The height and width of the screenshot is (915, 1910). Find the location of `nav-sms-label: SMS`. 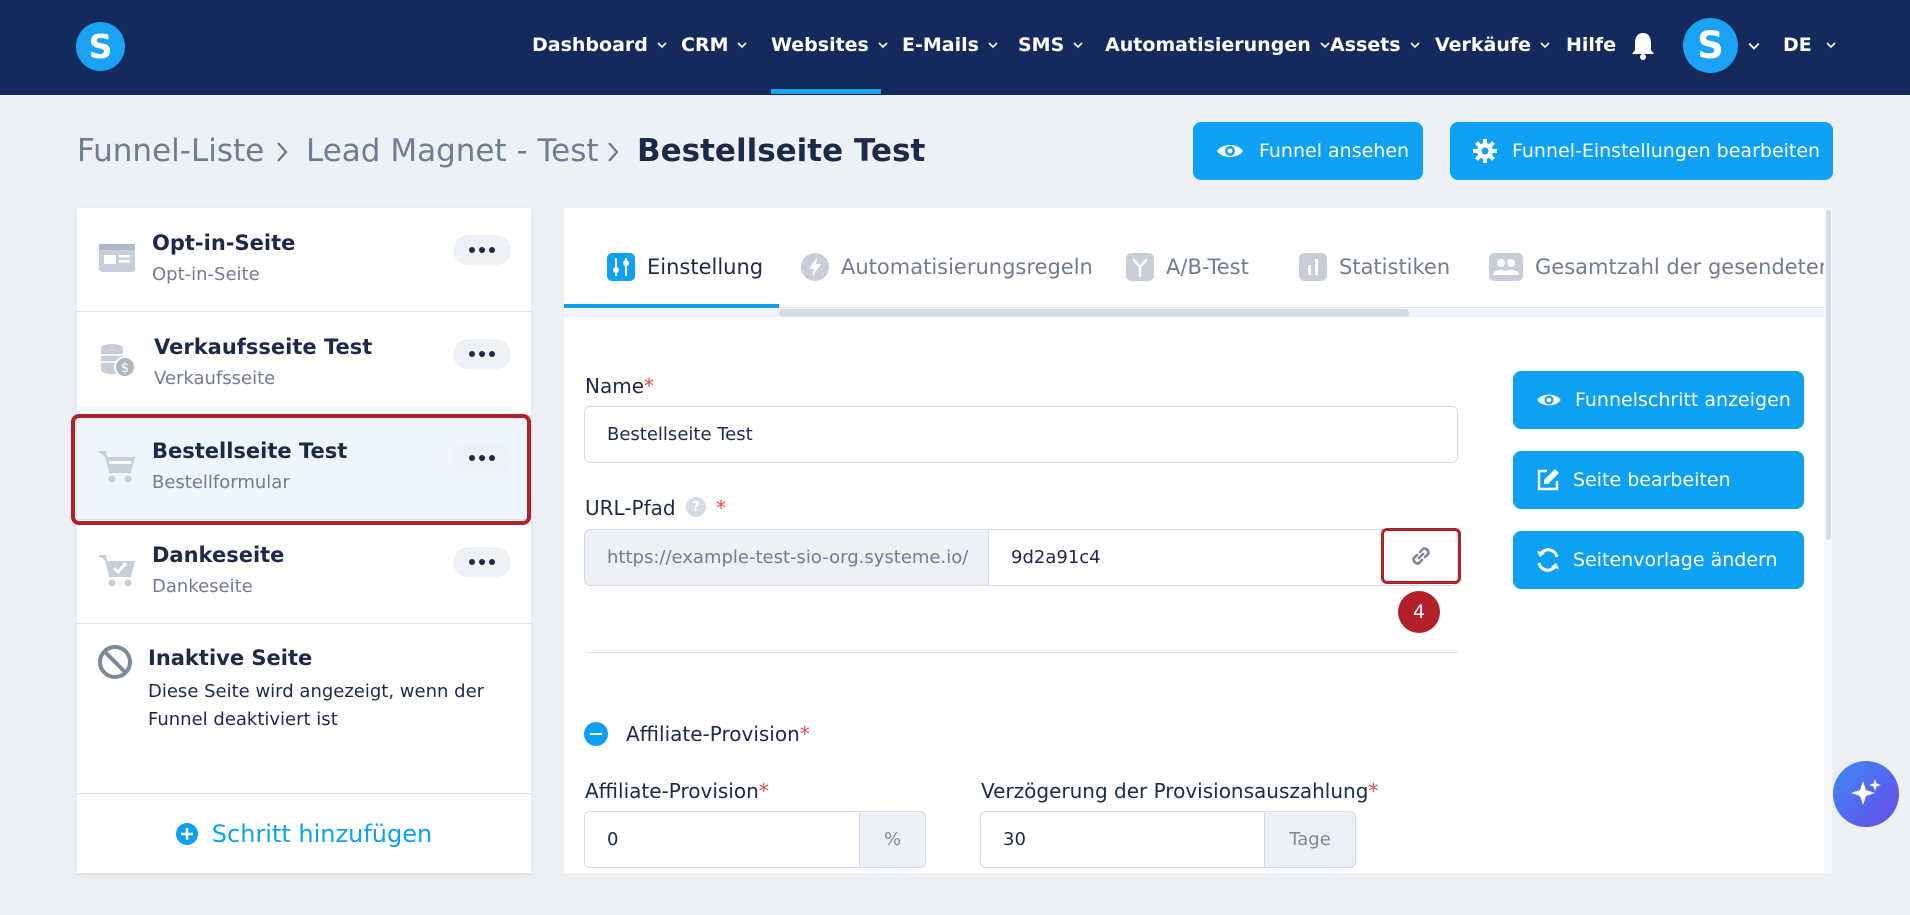

nav-sms-label: SMS is located at coordinates (1041, 45).